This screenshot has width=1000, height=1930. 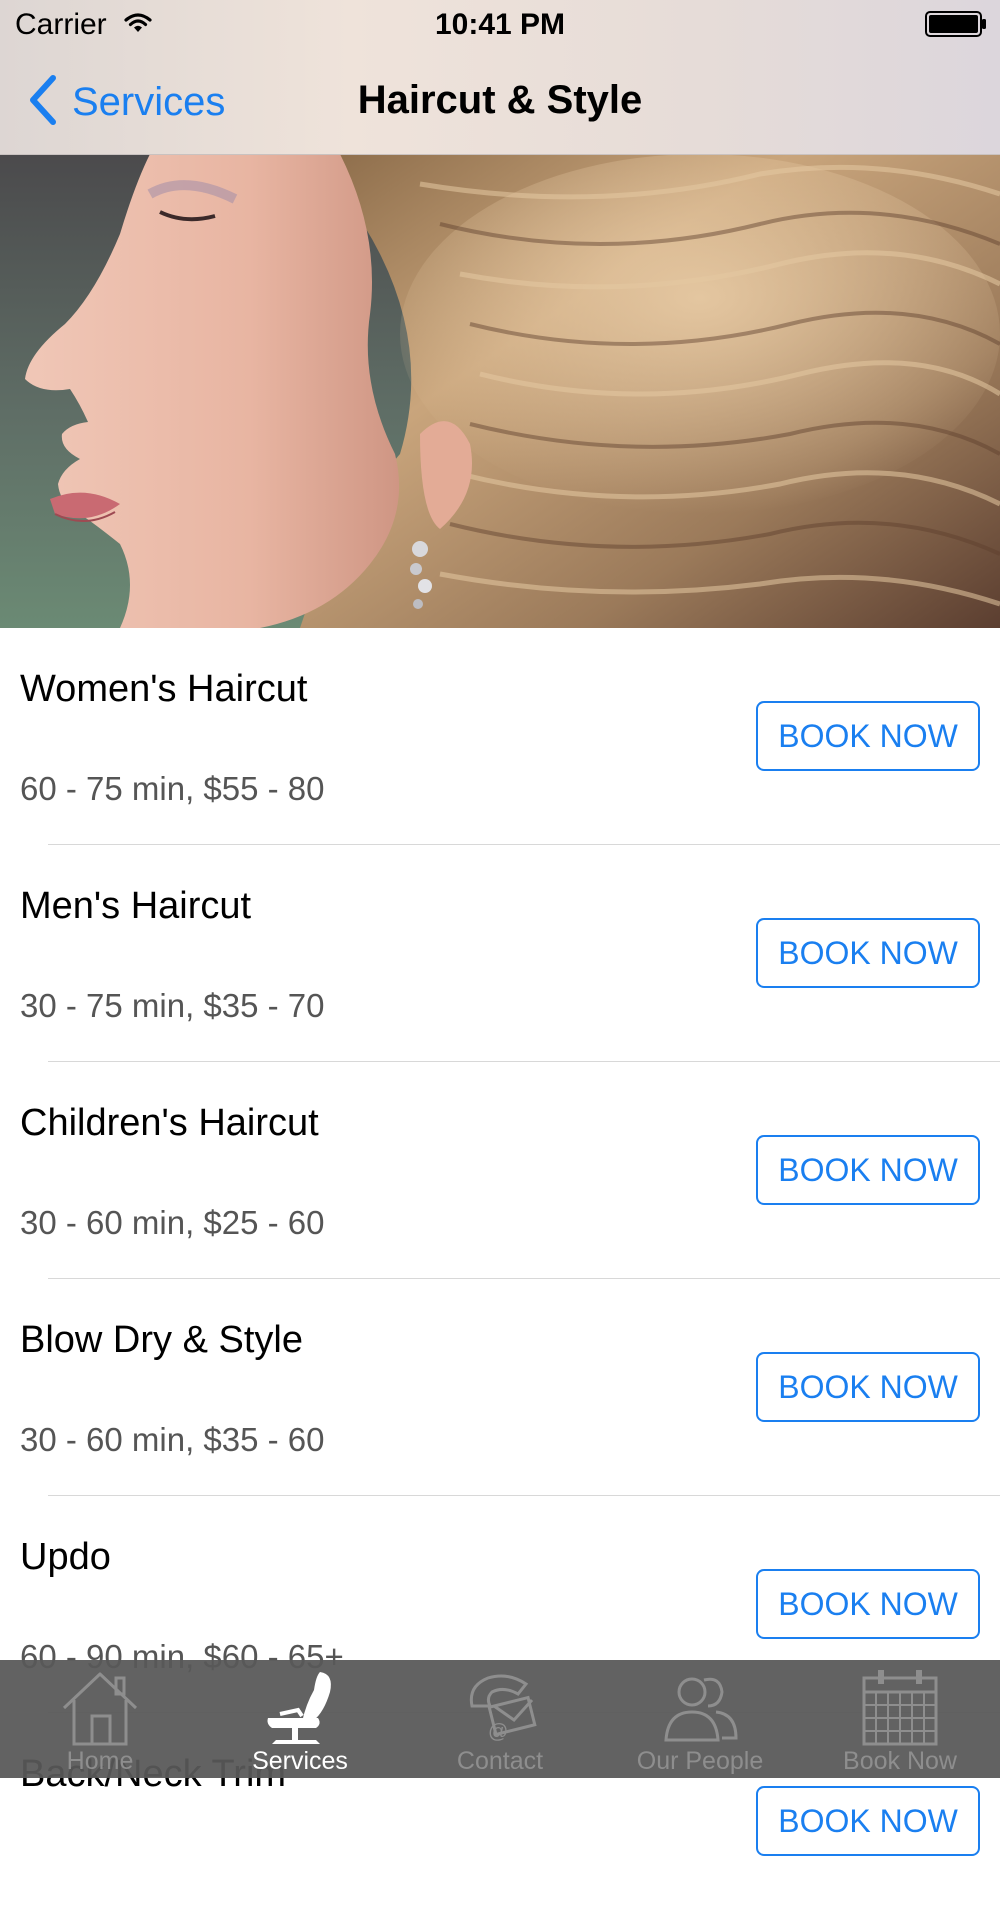 I want to click on tab-label: Contact, so click(x=500, y=1761).